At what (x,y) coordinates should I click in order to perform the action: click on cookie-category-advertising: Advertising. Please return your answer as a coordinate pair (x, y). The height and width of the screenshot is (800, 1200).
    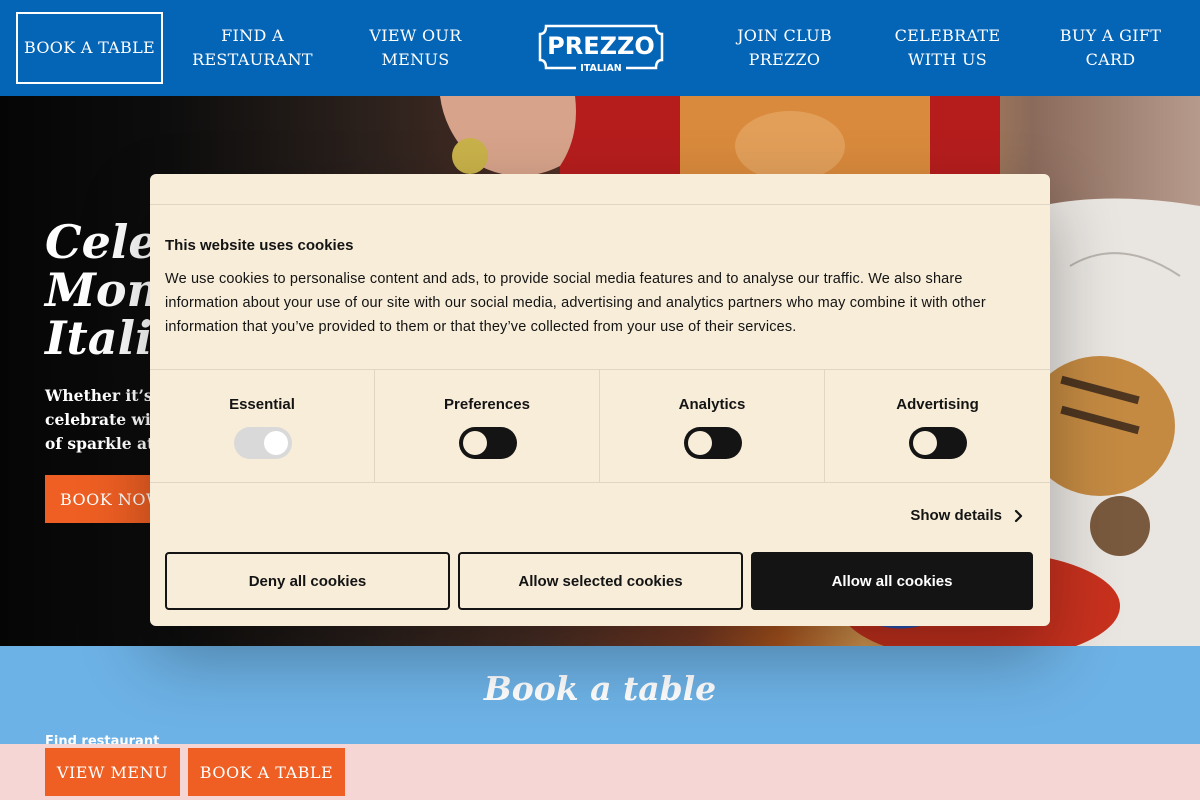
    Looking at the image, I should click on (937, 426).